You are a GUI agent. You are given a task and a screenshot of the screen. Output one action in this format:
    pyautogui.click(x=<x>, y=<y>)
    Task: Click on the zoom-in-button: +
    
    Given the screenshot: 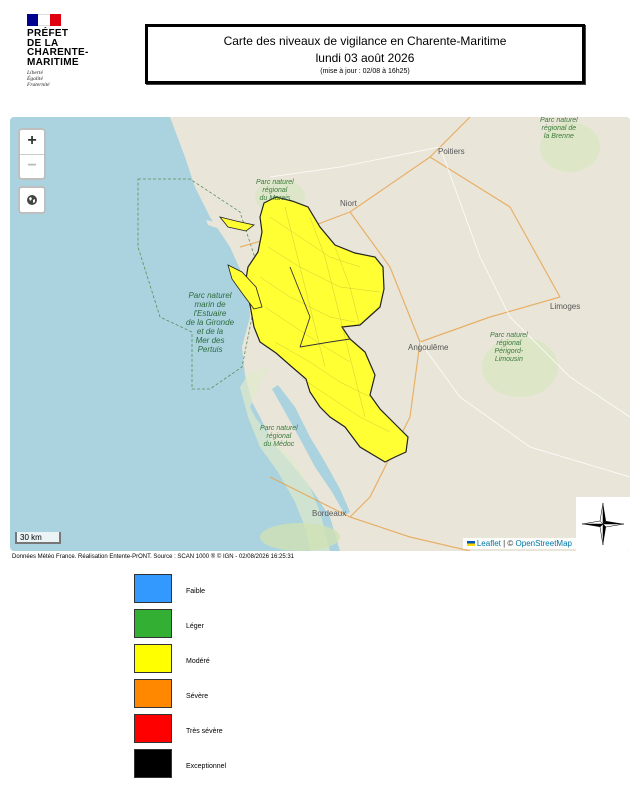 What is the action you would take?
    pyautogui.click(x=32, y=142)
    